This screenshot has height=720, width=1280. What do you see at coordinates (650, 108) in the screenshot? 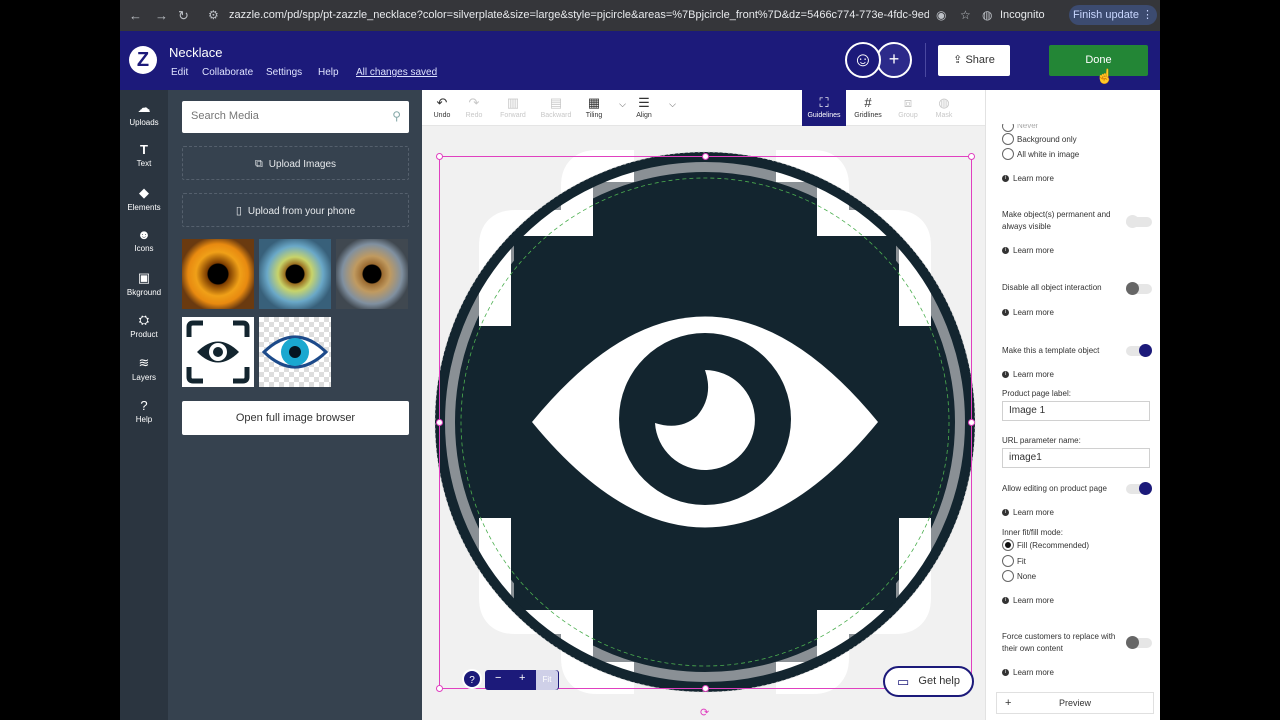
I see `align-button: ☰ Align ⌵` at bounding box center [650, 108].